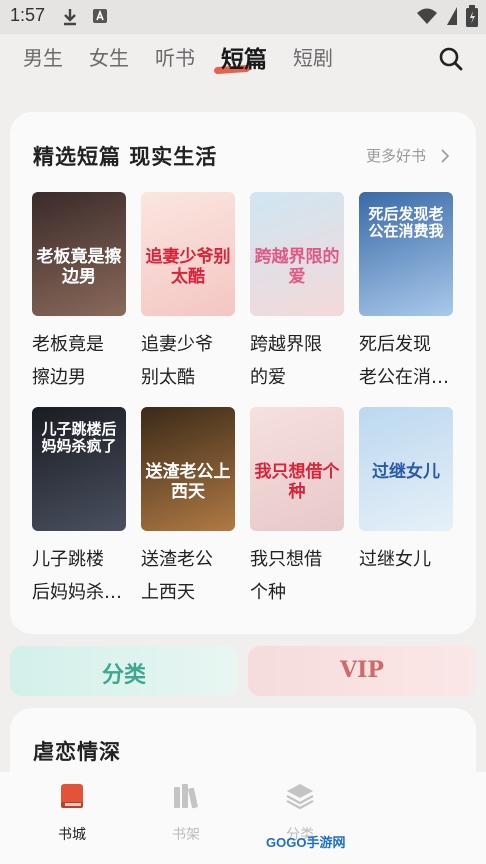  I want to click on book-cover: 我只想借个种, so click(297, 469).